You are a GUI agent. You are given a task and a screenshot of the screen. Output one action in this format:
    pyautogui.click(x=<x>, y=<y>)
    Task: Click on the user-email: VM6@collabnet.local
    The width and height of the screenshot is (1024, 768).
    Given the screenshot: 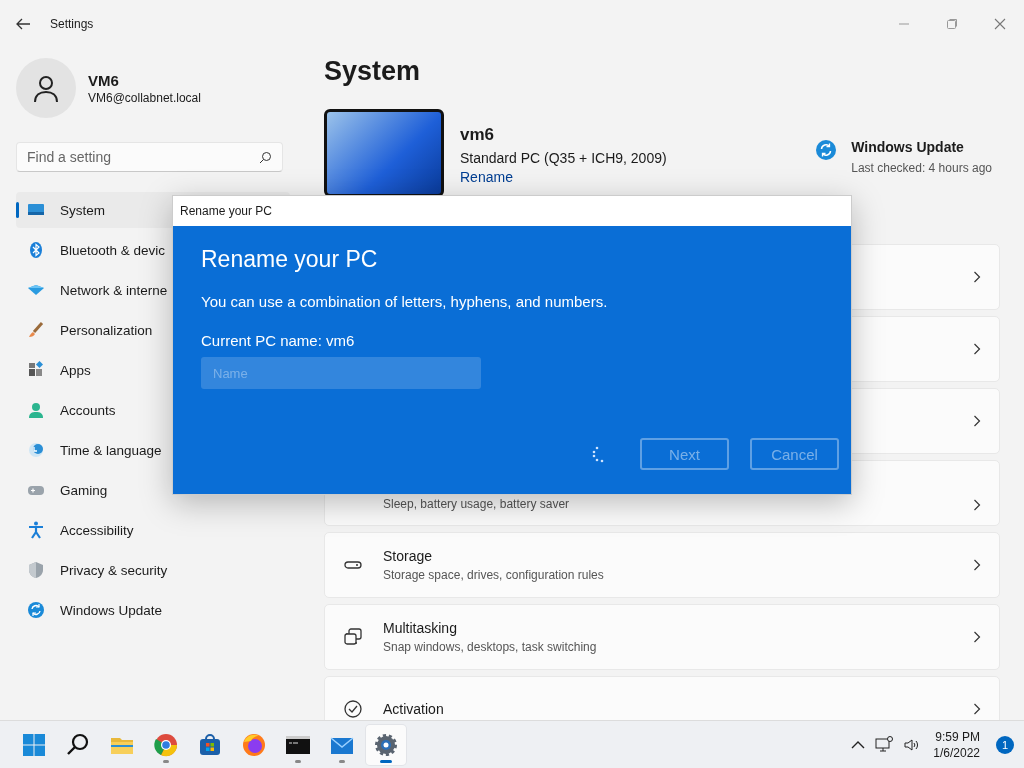 What is the action you would take?
    pyautogui.click(x=144, y=97)
    